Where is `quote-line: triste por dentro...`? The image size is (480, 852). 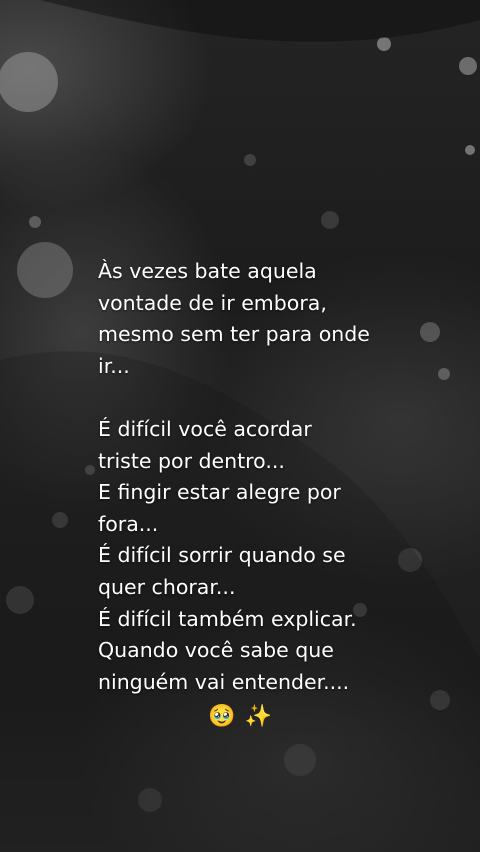 quote-line: triste por dentro... is located at coordinates (191, 460).